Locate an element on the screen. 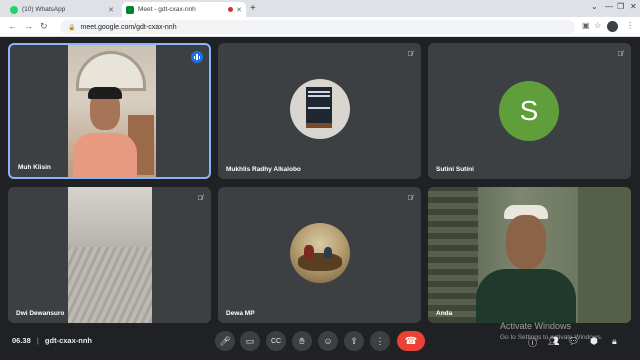  participant-tile-dwi: 🎙̸ Dwi Dewansuro is located at coordinates (109, 255).